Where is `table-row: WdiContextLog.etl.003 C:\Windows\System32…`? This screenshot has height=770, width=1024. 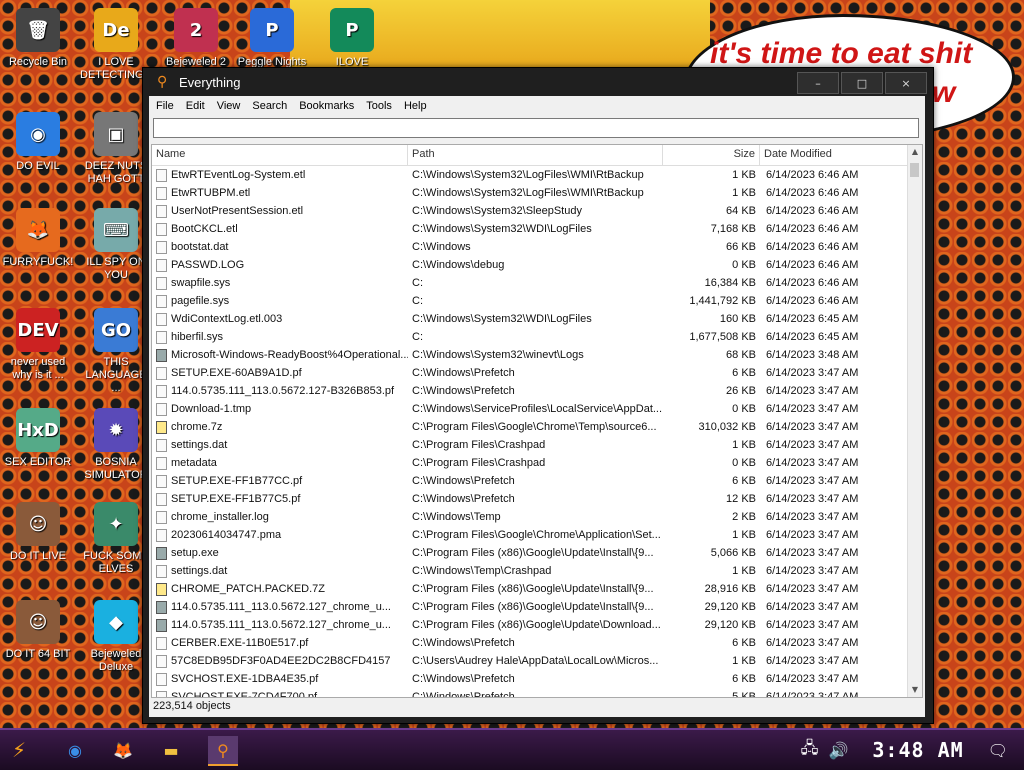
table-row: WdiContextLog.etl.003 C:\Windows\System32… is located at coordinates (537, 319).